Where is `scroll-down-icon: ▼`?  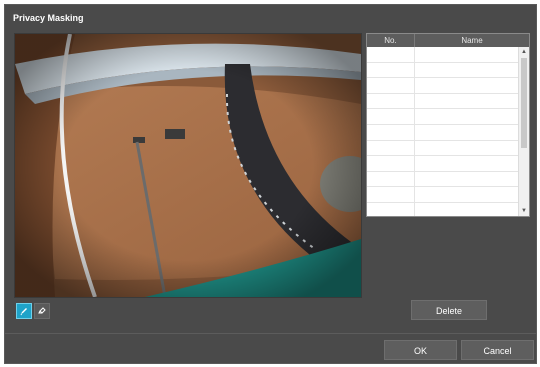
scroll-down-icon: ▼ is located at coordinates (524, 211).